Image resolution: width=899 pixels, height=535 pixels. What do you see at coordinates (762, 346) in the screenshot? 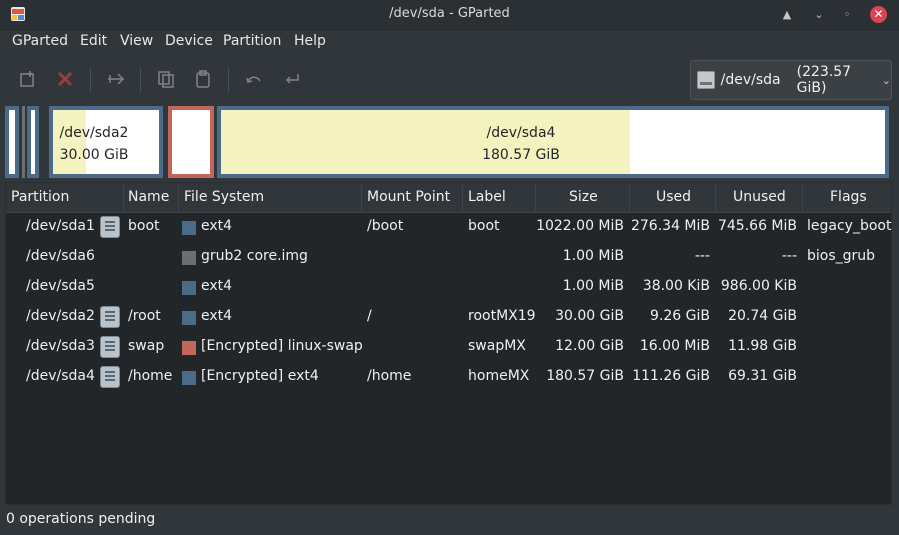
I see `unused-cell: 11.98 GiB` at bounding box center [762, 346].